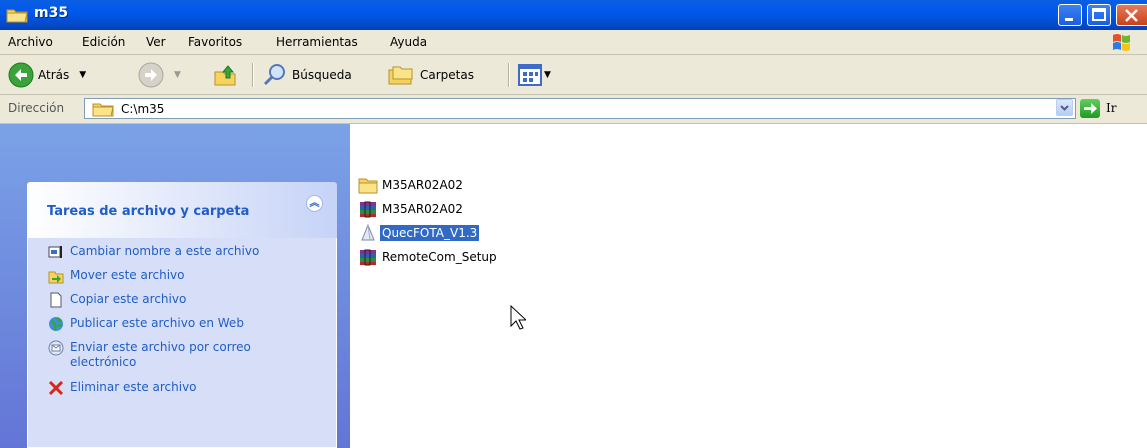  What do you see at coordinates (82, 75) in the screenshot?
I see `back-dropdown-icon: ▼` at bounding box center [82, 75].